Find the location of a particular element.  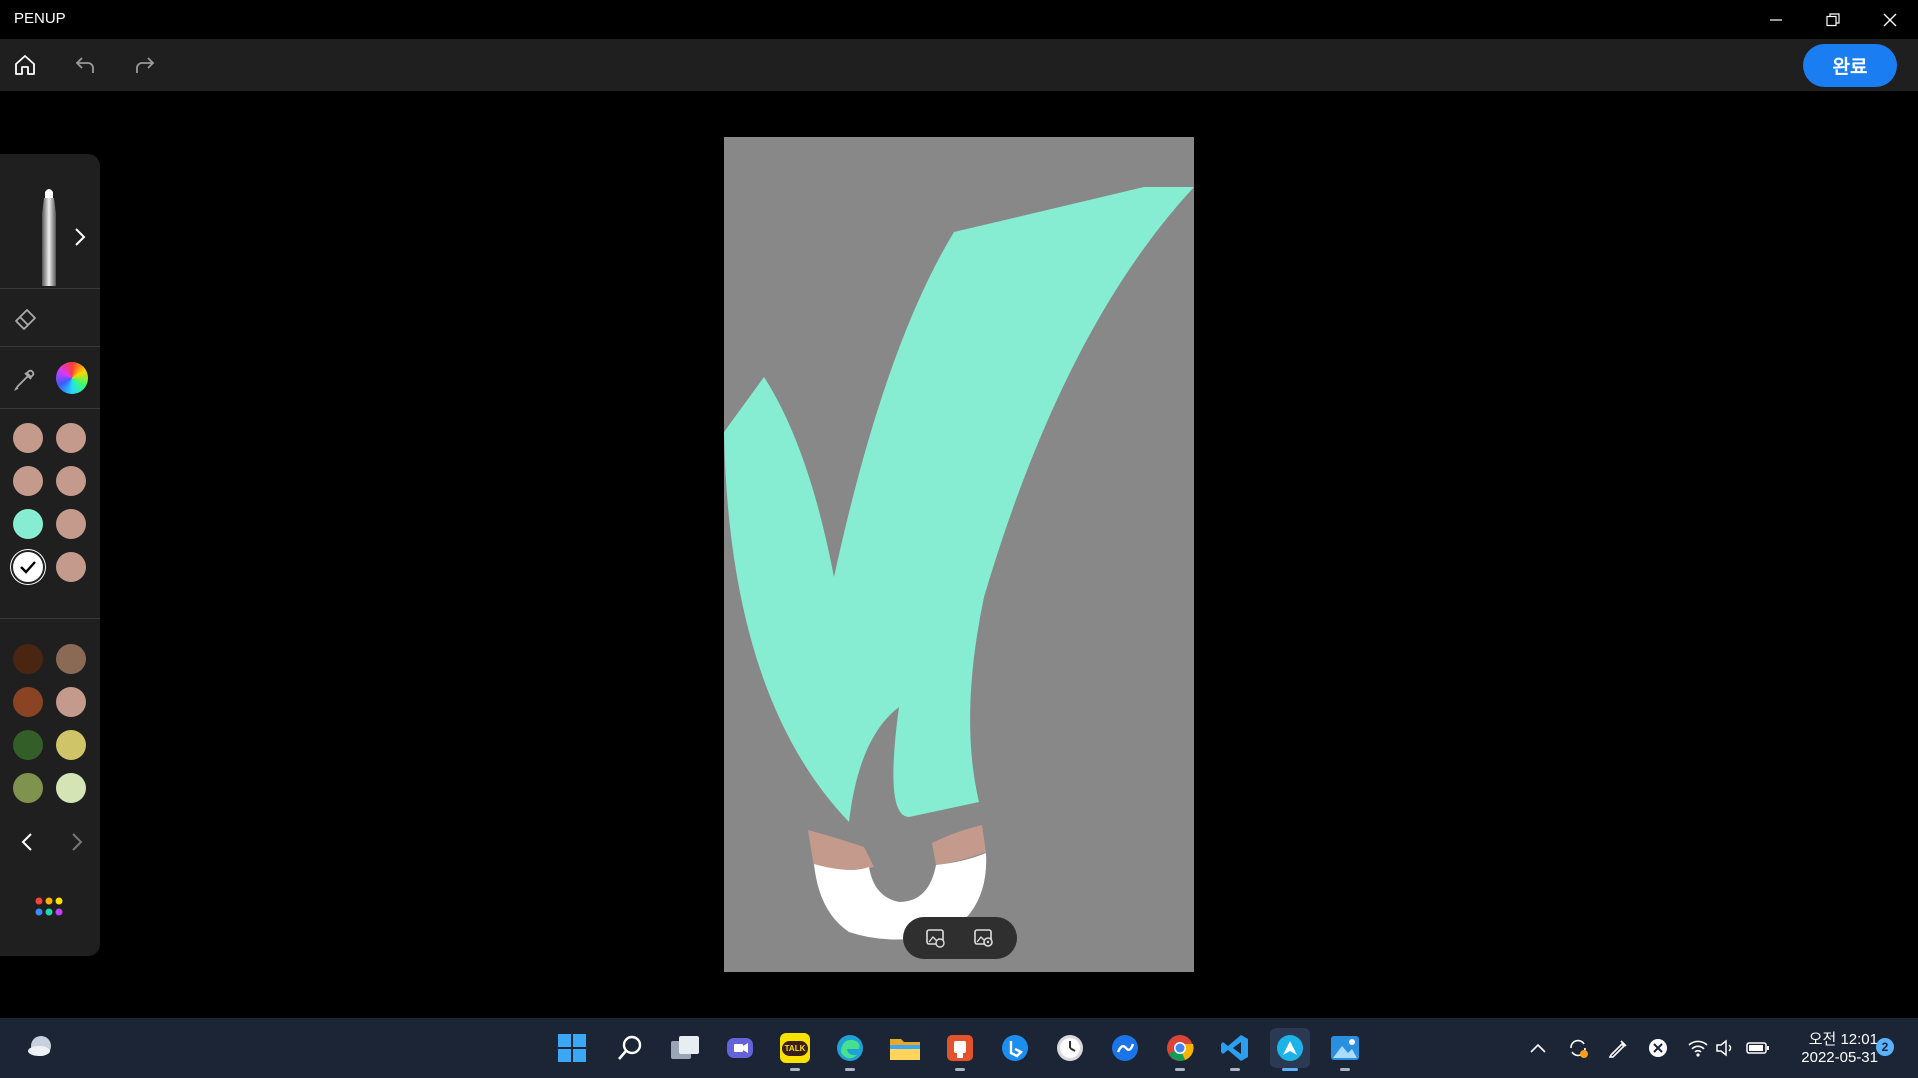

color-swatch-selected is located at coordinates (28, 567).